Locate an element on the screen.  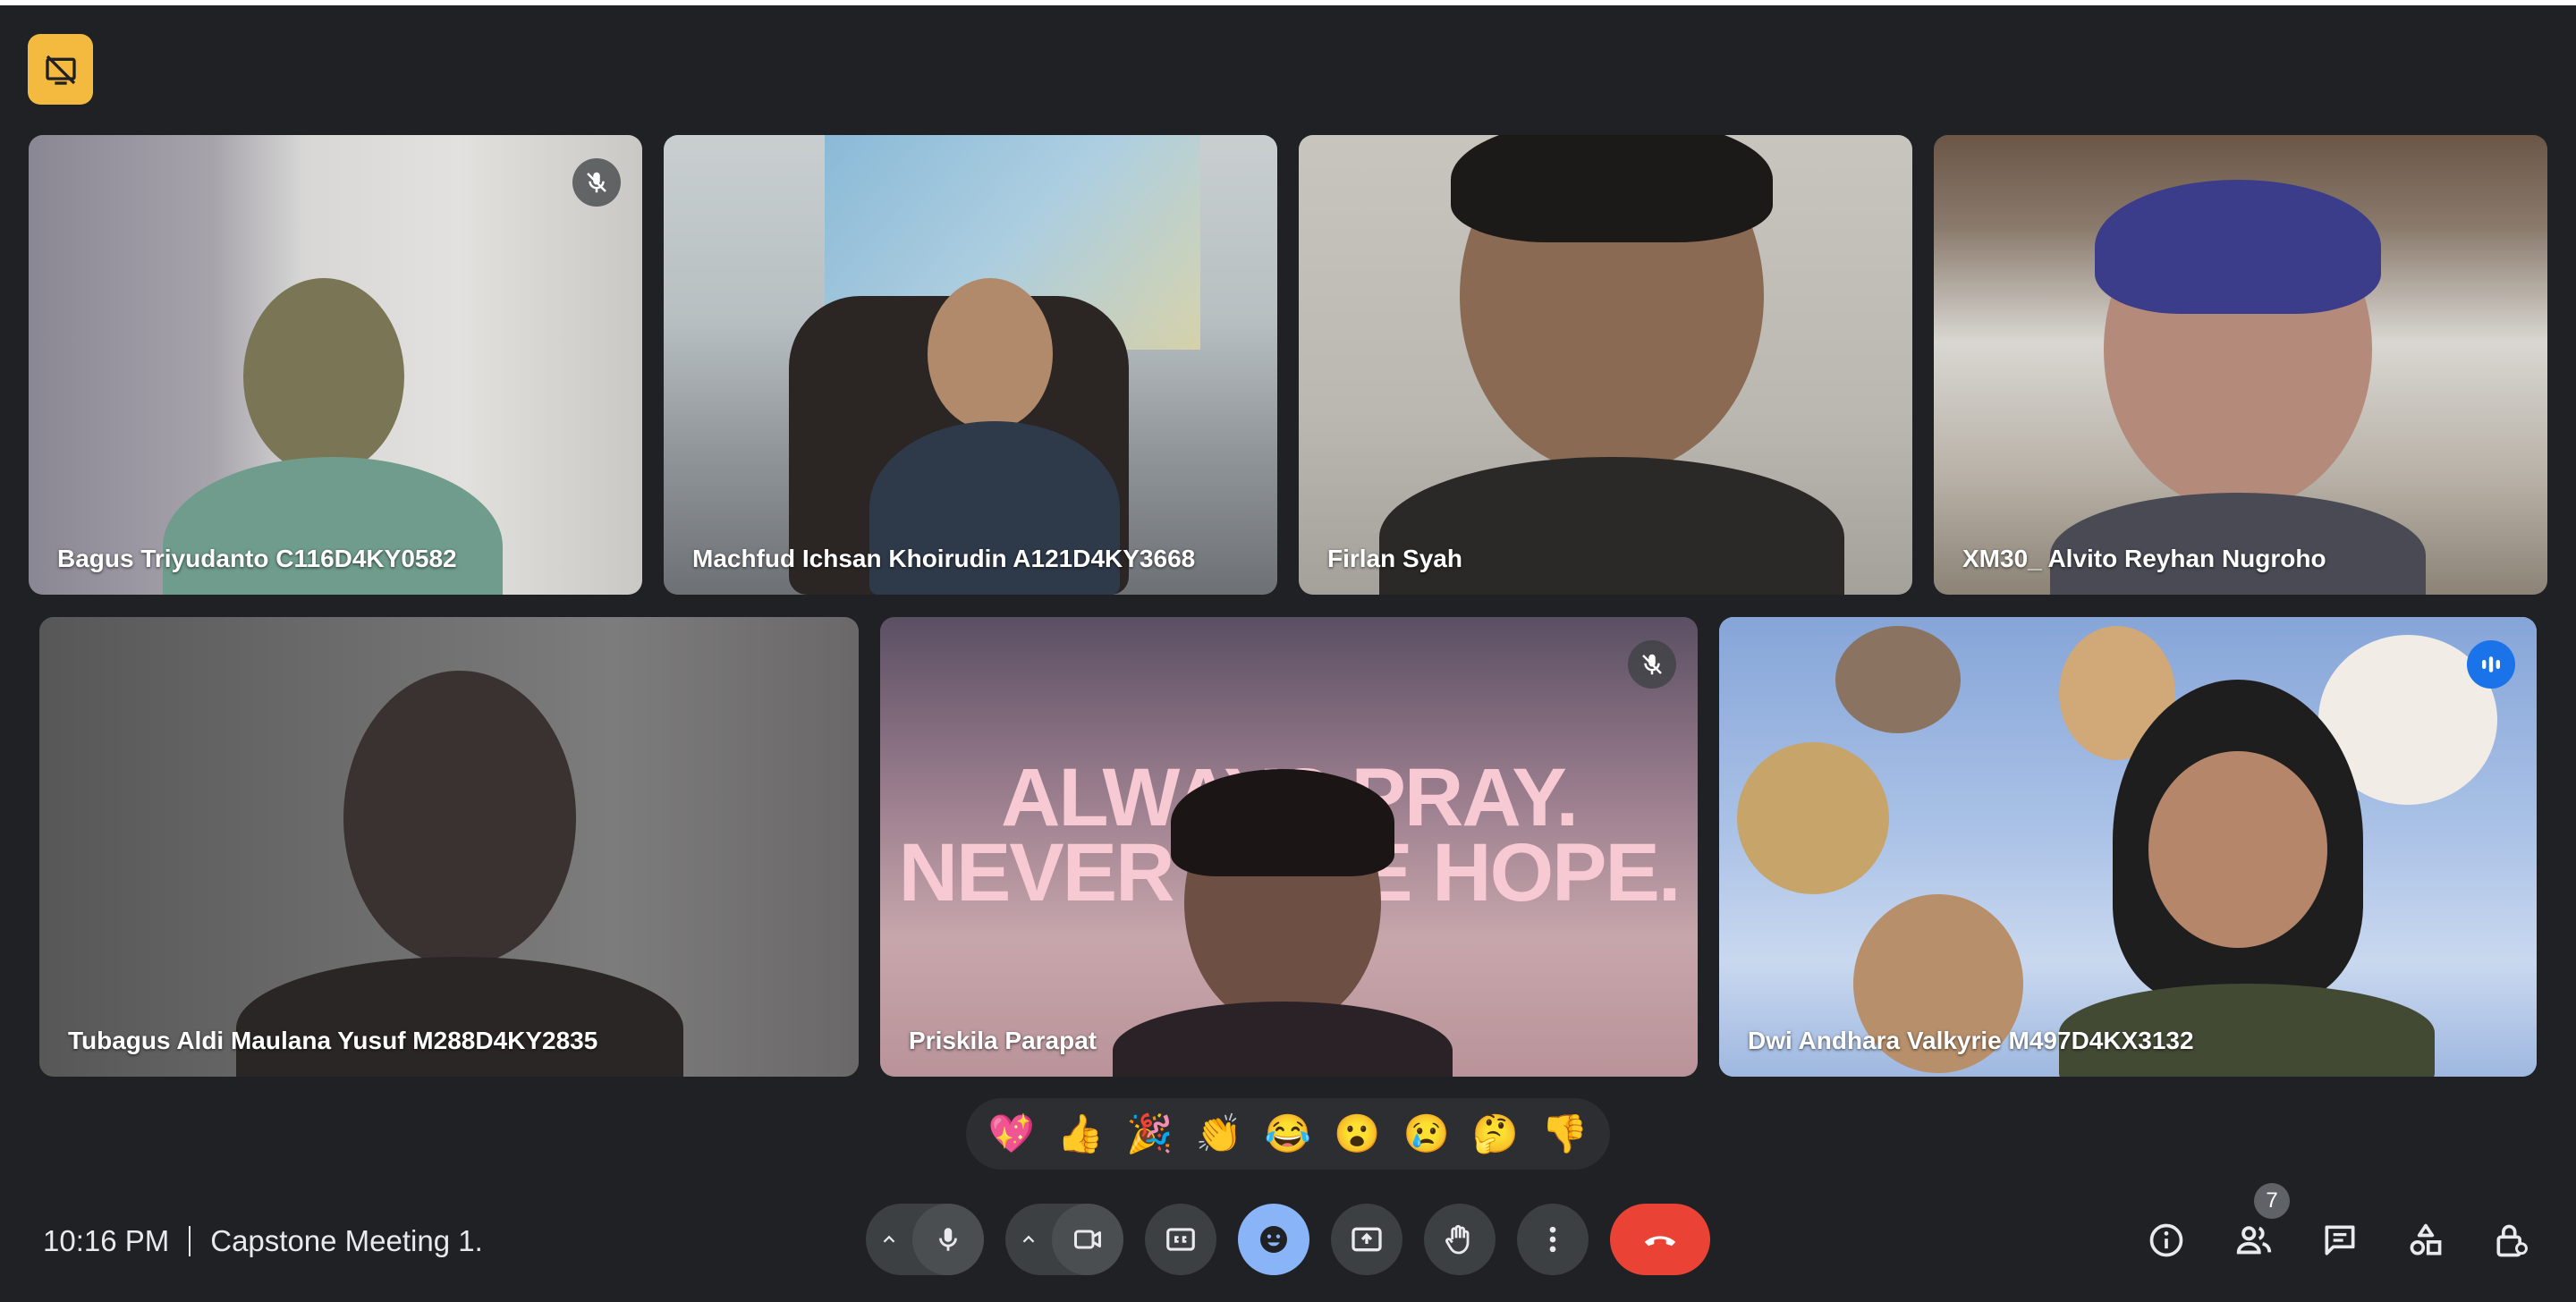
mic-control-group is located at coordinates (925, 1239).